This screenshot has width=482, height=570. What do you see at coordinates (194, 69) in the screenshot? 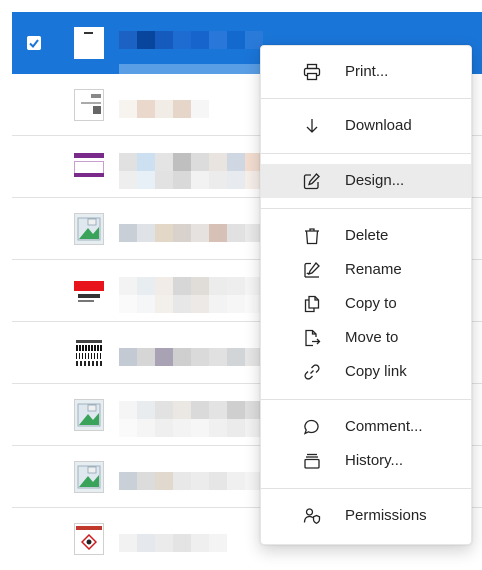
I see `selection-highlight` at bounding box center [194, 69].